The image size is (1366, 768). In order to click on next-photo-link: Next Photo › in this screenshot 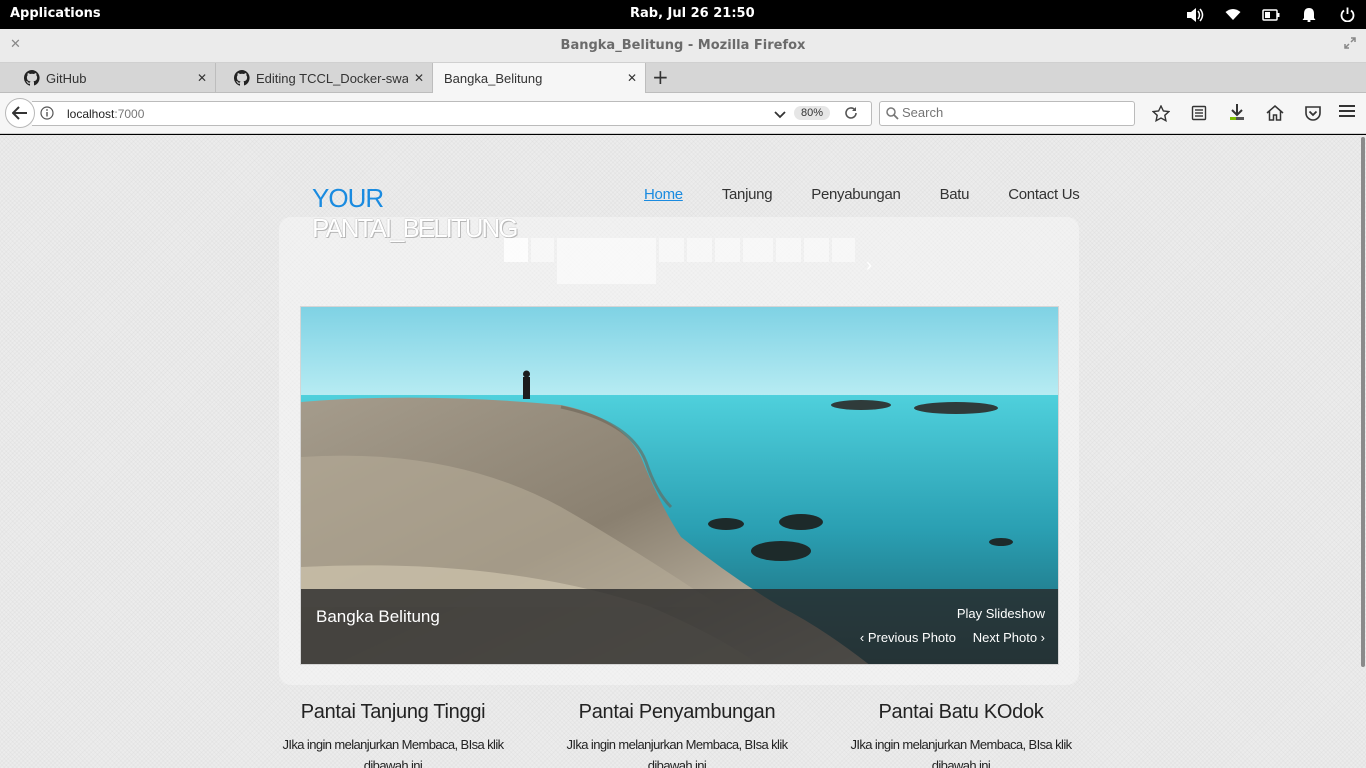, I will do `click(1009, 637)`.